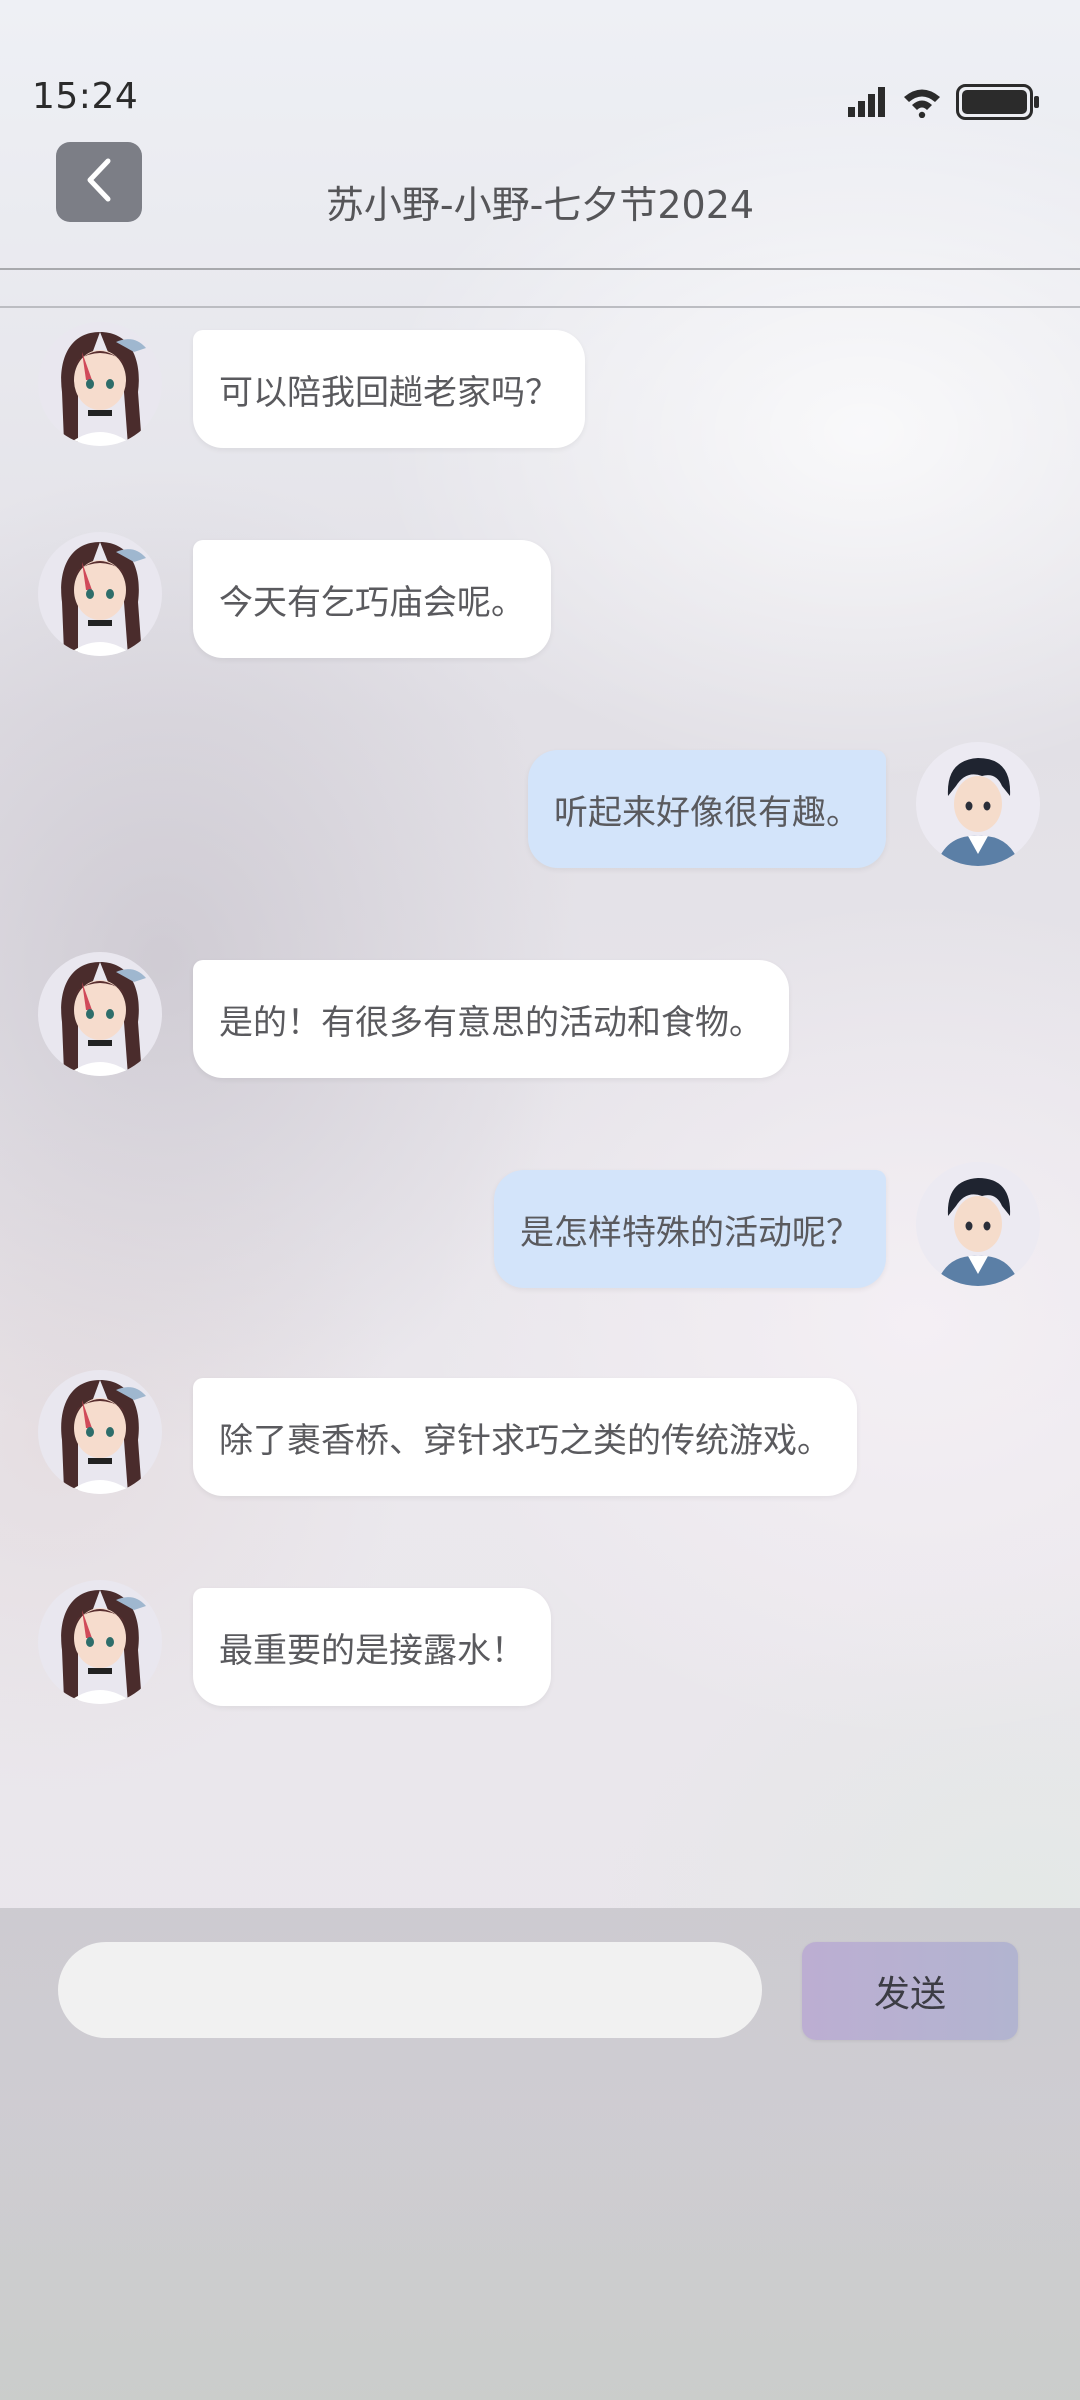 The image size is (1080, 2400). What do you see at coordinates (540, 307) in the screenshot?
I see `header-divider-secondary` at bounding box center [540, 307].